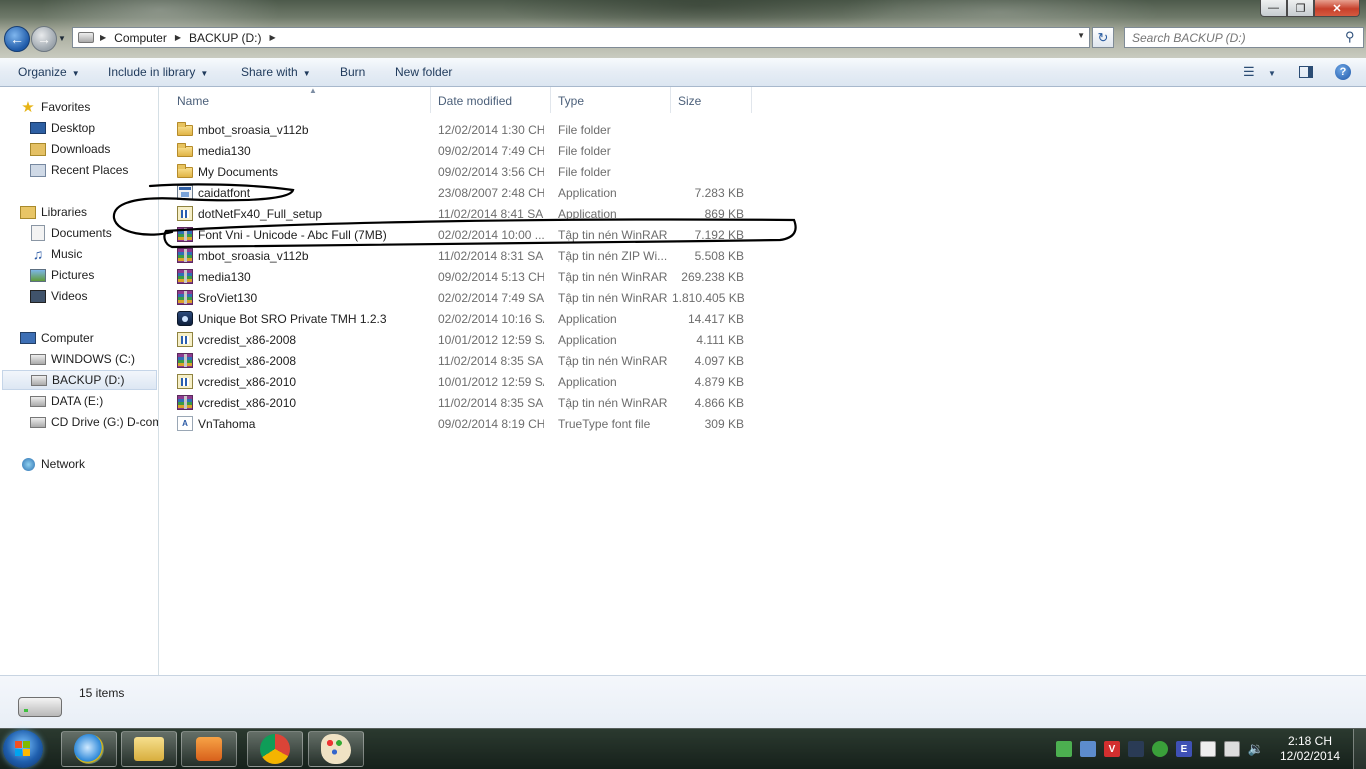 The height and width of the screenshot is (769, 1366). I want to click on winrar-archive-icon, so click(185, 276).